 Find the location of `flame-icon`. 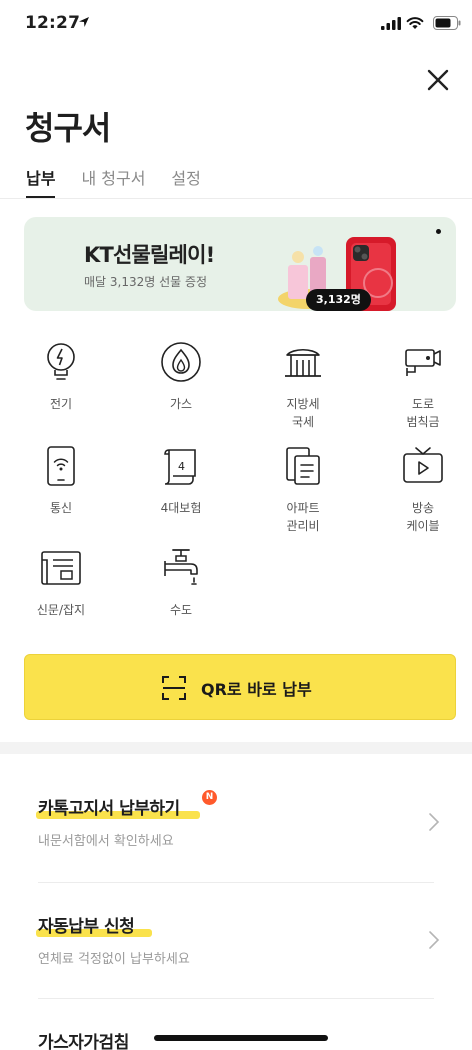

flame-icon is located at coordinates (181, 362).